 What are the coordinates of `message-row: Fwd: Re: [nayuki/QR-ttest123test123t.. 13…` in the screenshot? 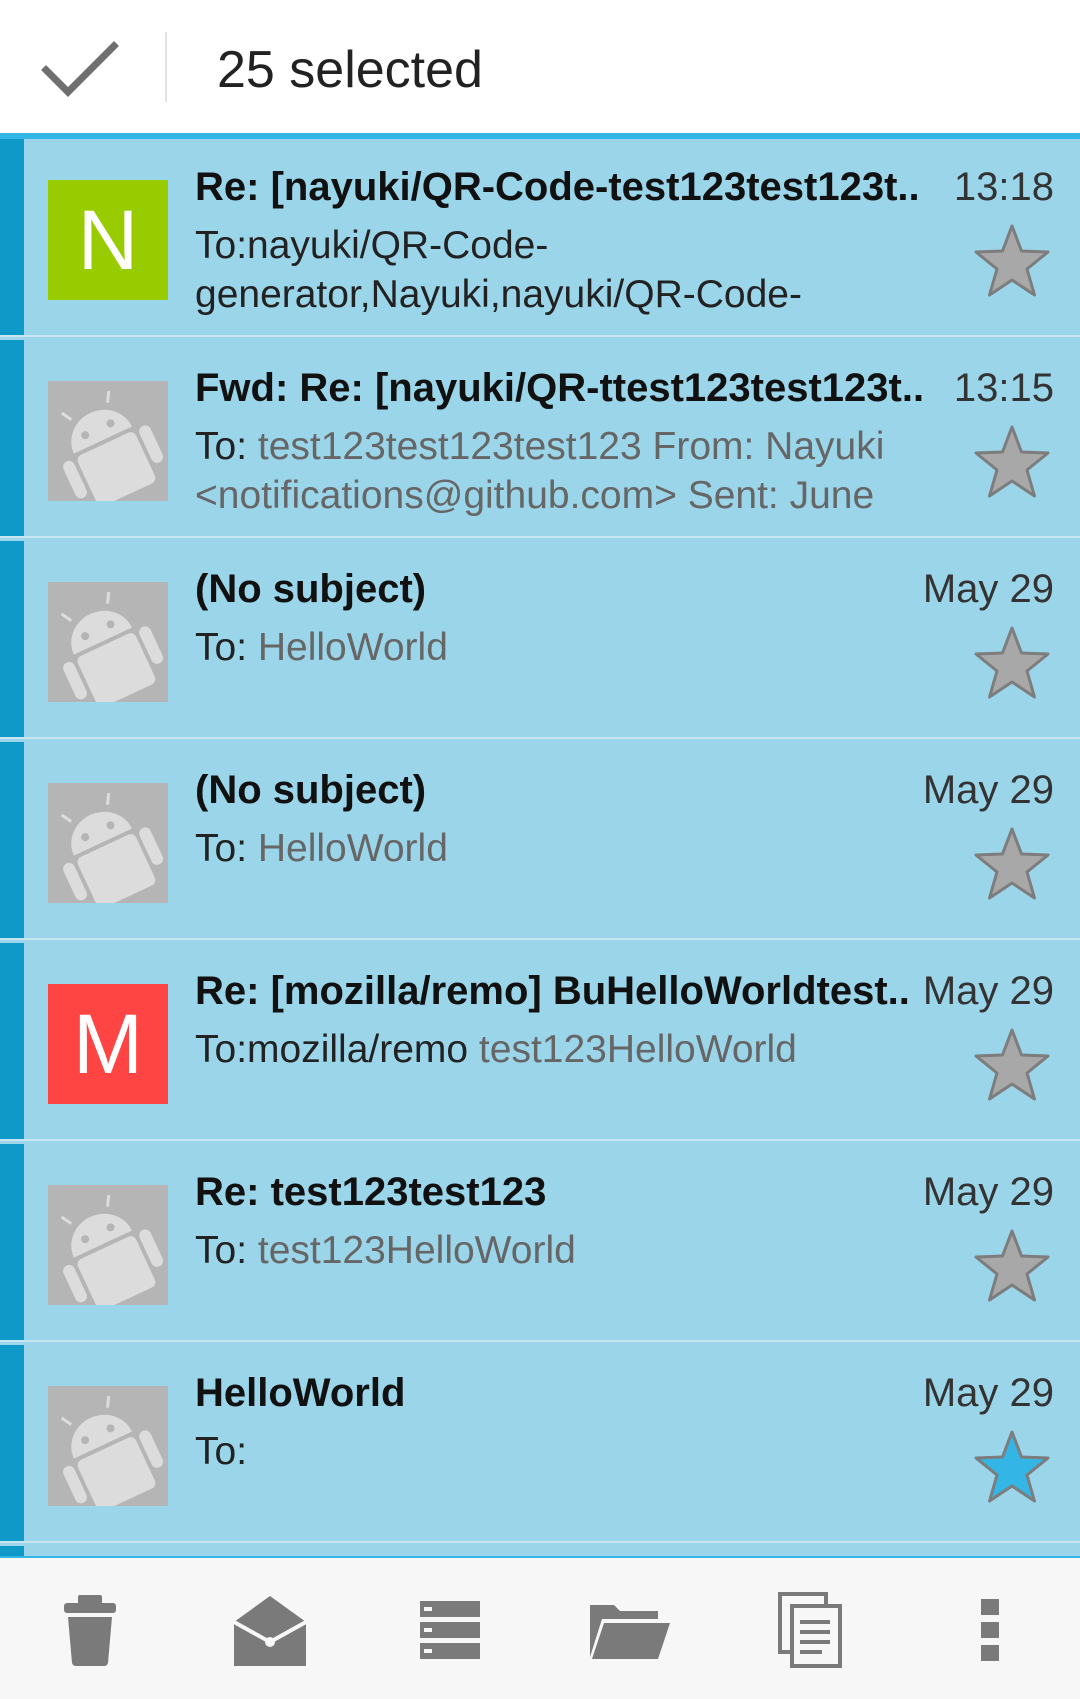 It's located at (540, 439).